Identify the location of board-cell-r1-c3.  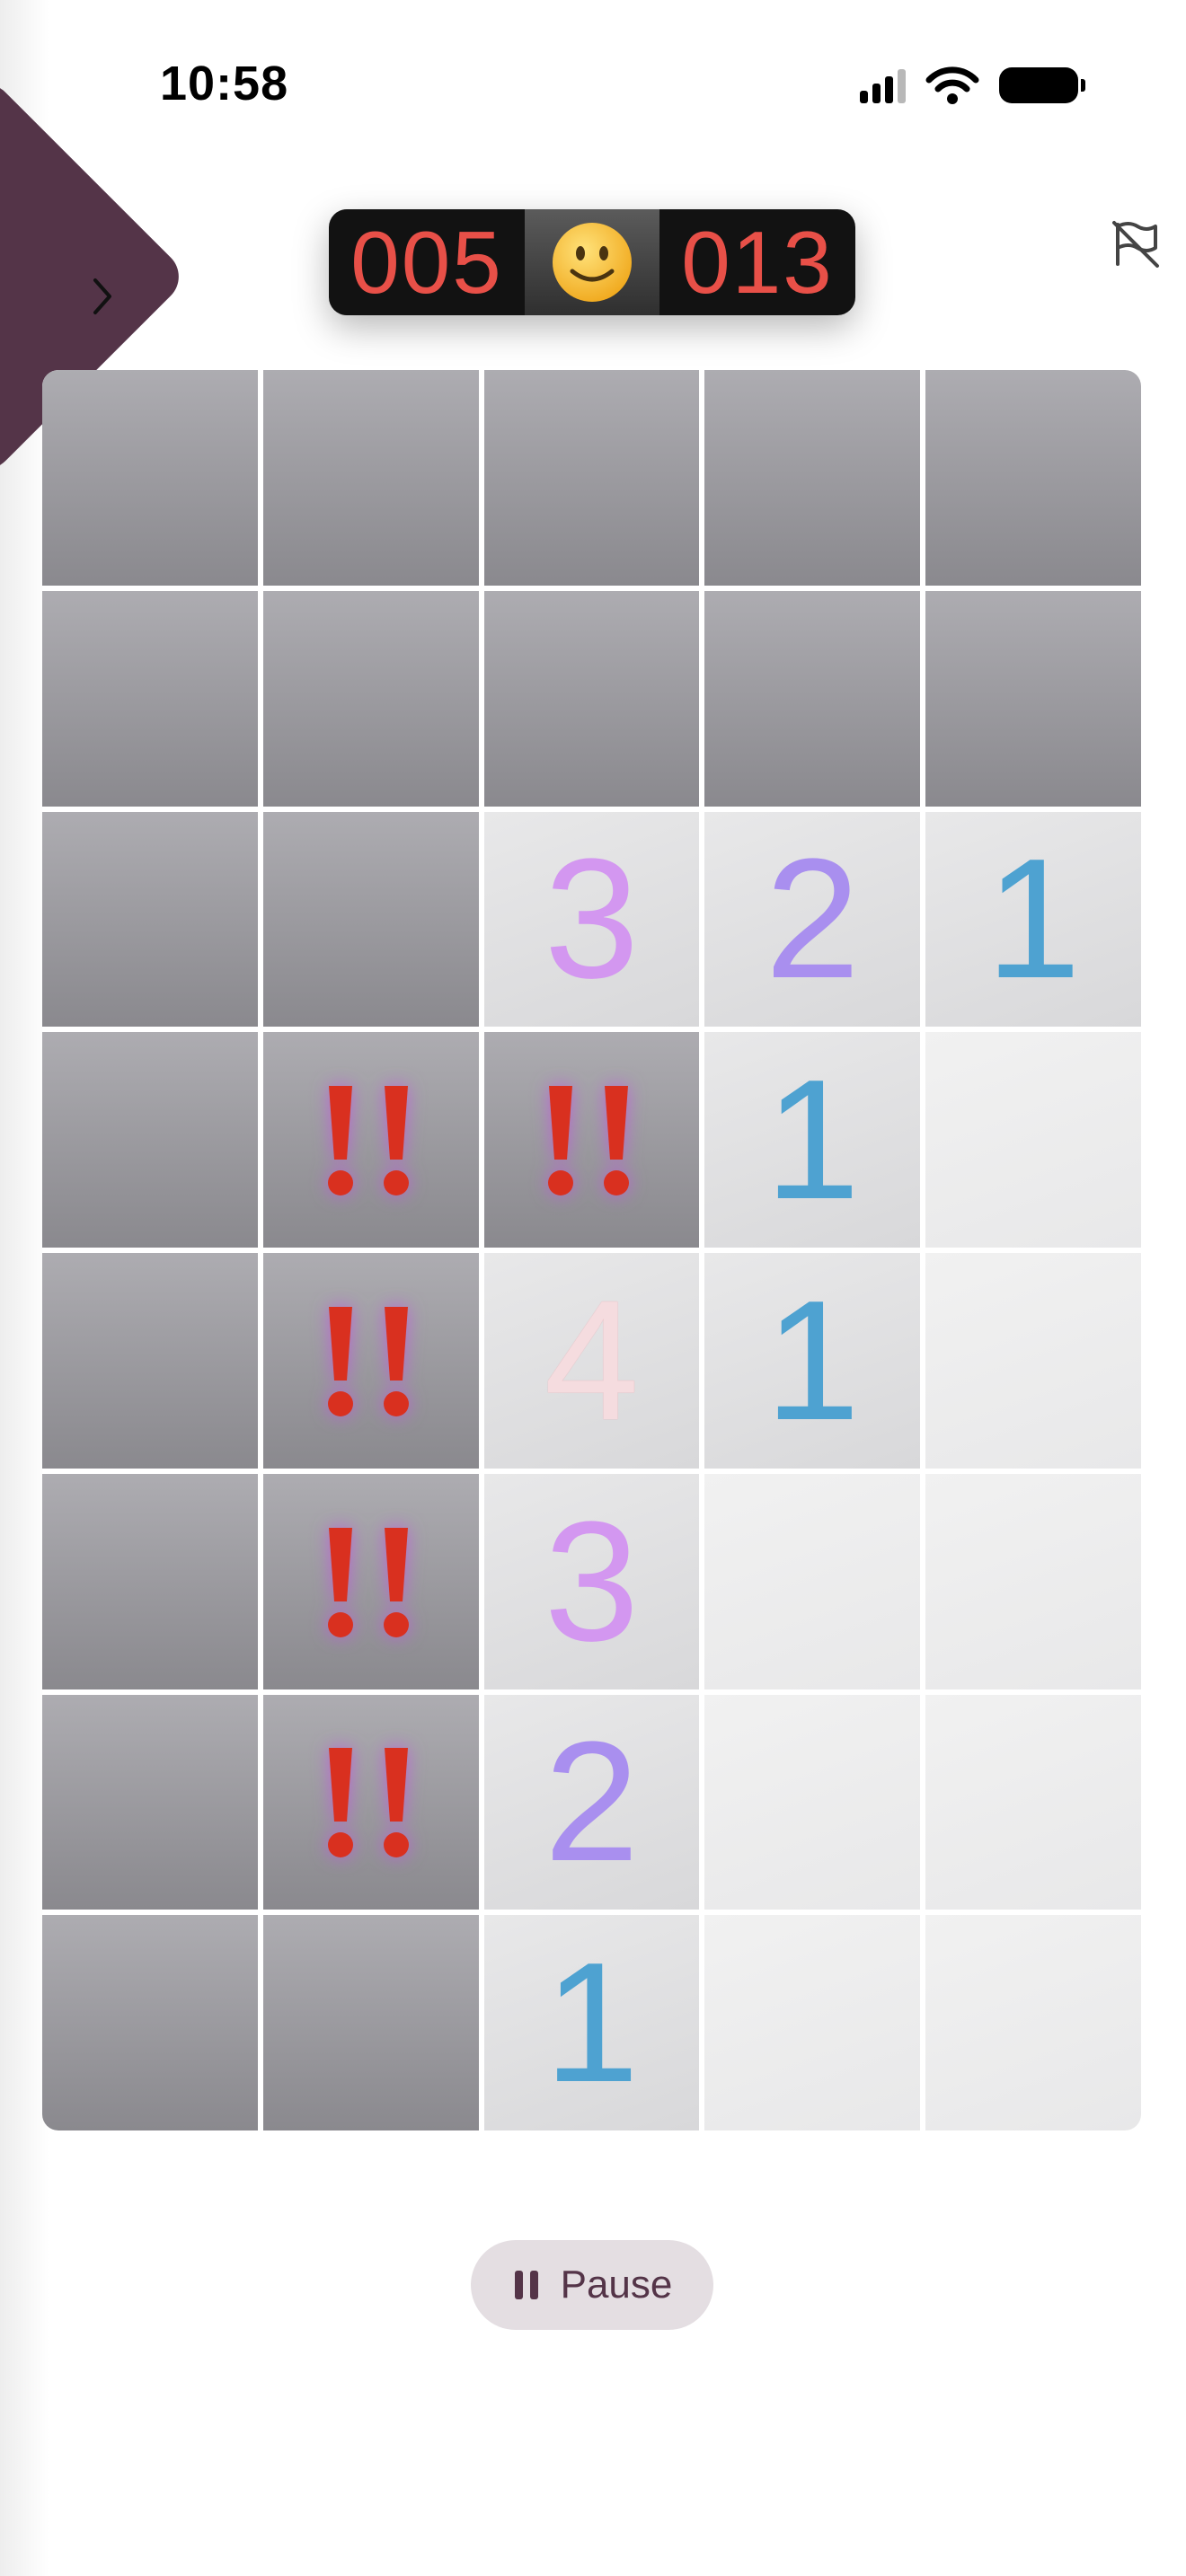
(591, 478).